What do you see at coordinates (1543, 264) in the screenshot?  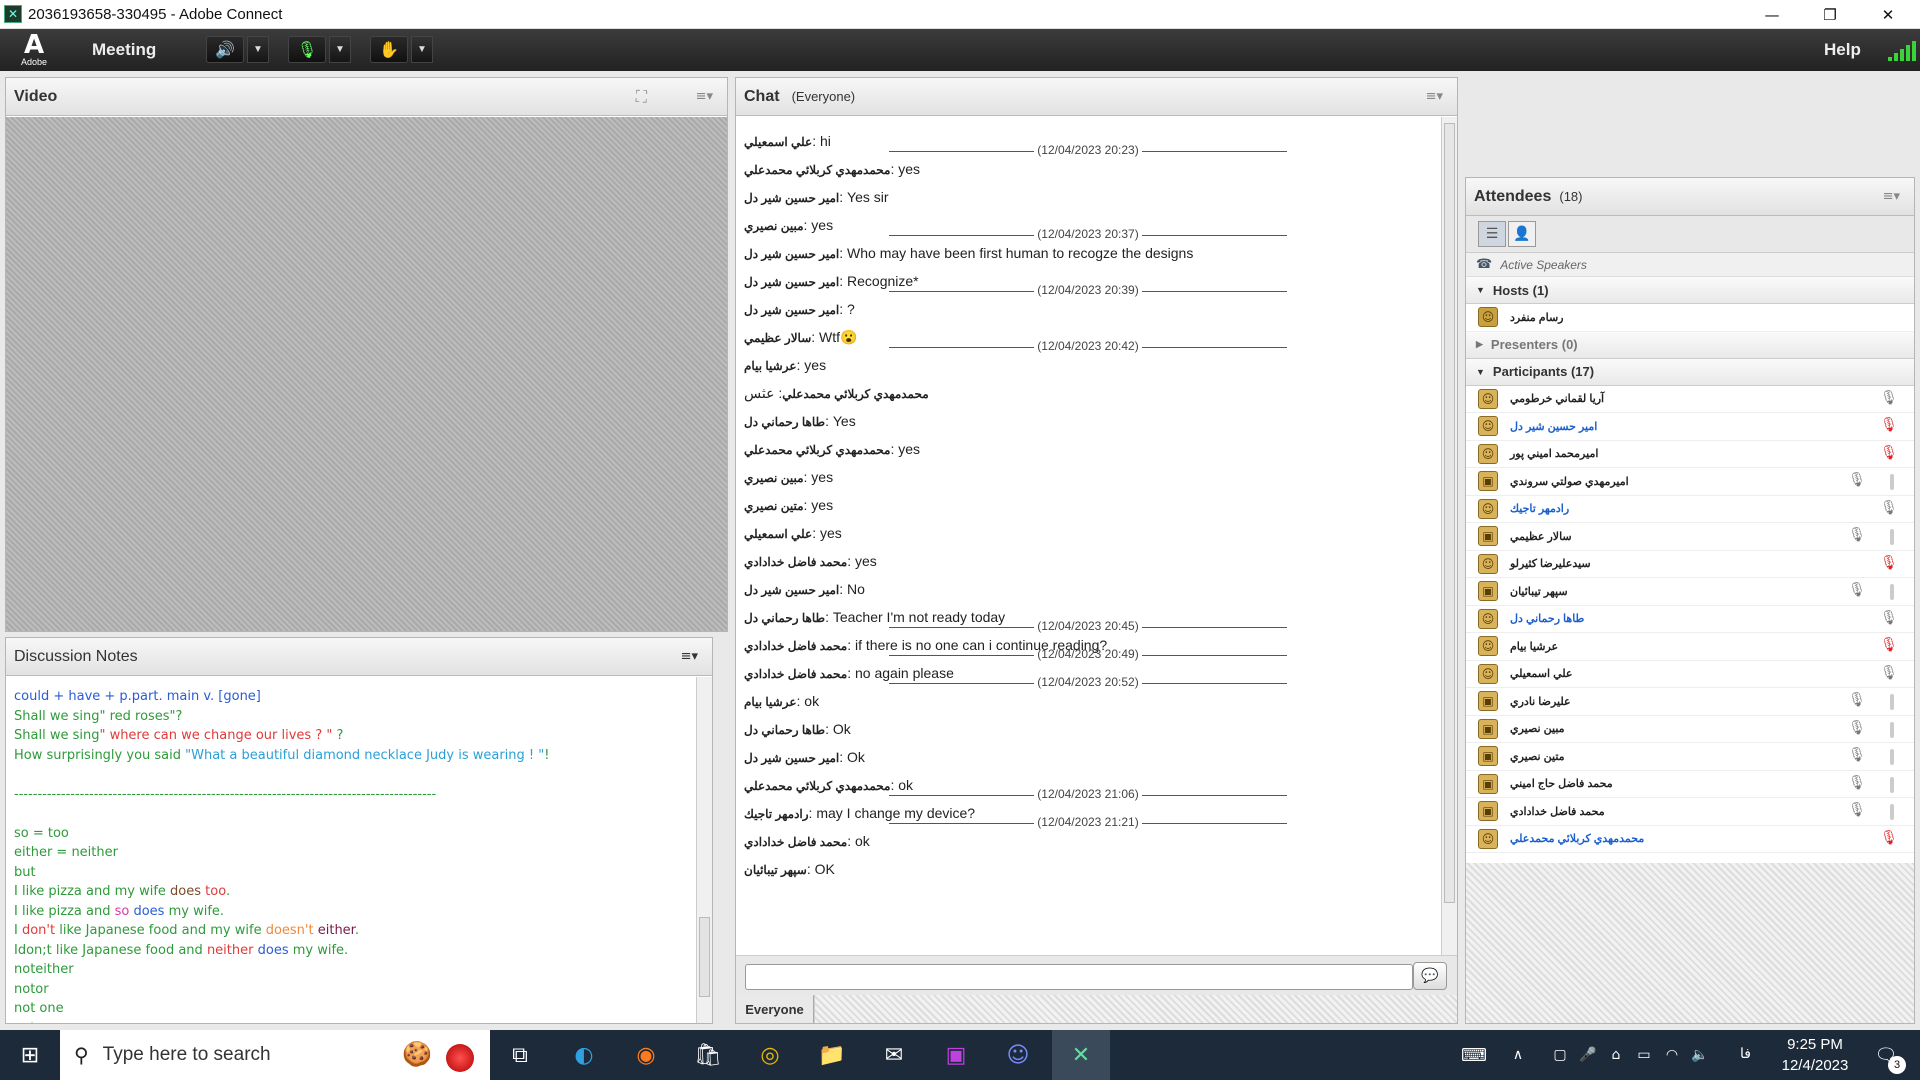 I see `active-speakers-label: Active Speakers` at bounding box center [1543, 264].